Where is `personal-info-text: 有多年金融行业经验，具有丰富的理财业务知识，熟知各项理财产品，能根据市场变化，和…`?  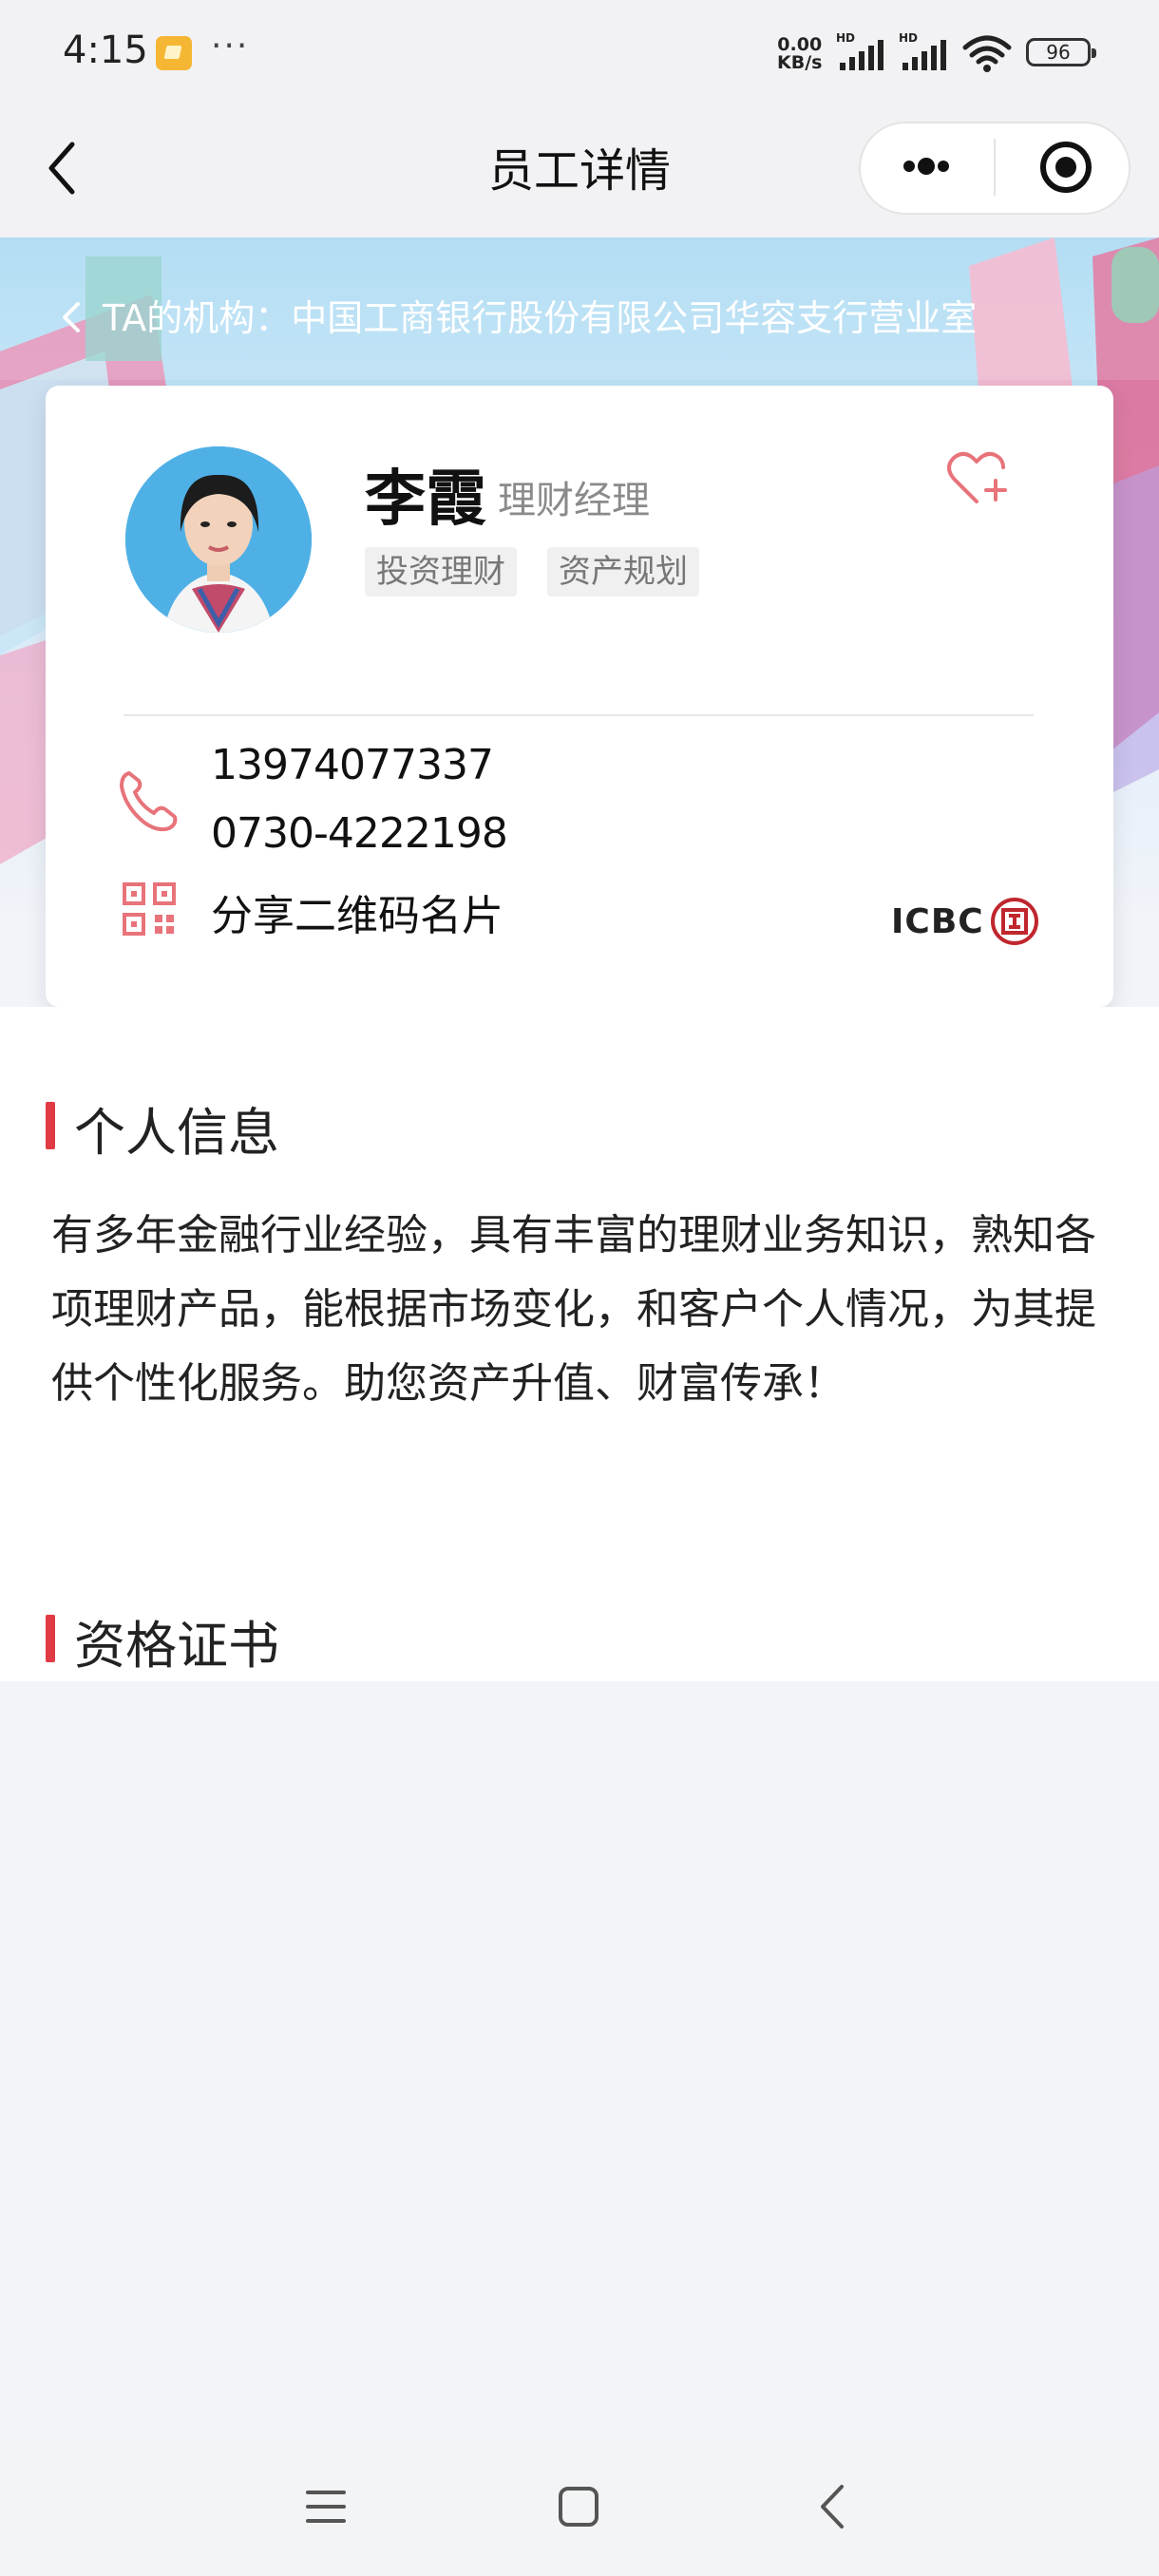
personal-info-text: 有多年金融行业经验，具有丰富的理财业务知识，熟知各项理财产品，能根据市场变化，和… is located at coordinates (573, 1309).